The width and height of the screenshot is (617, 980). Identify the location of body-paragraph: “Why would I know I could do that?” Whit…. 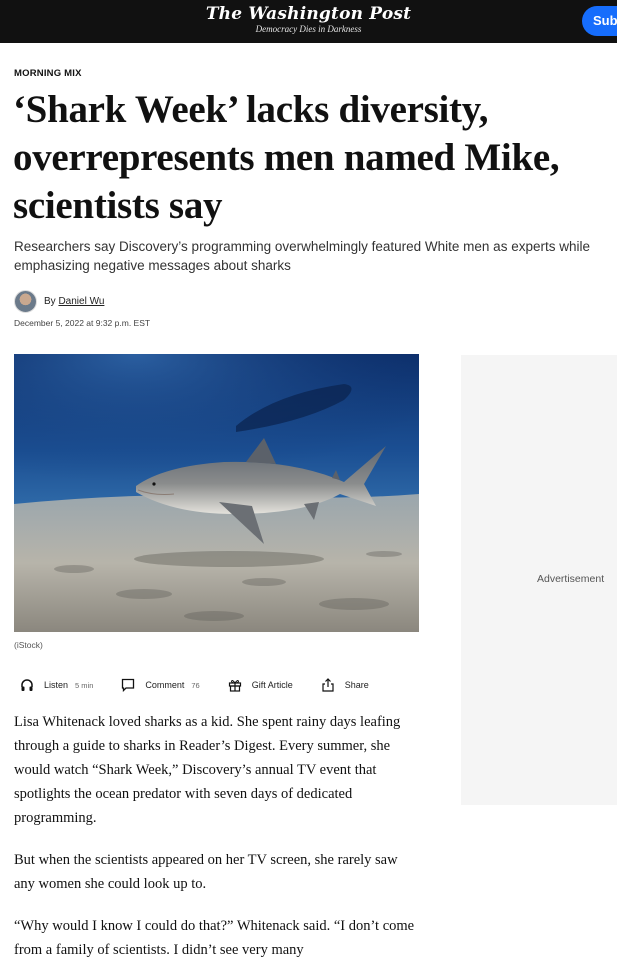
(214, 938).